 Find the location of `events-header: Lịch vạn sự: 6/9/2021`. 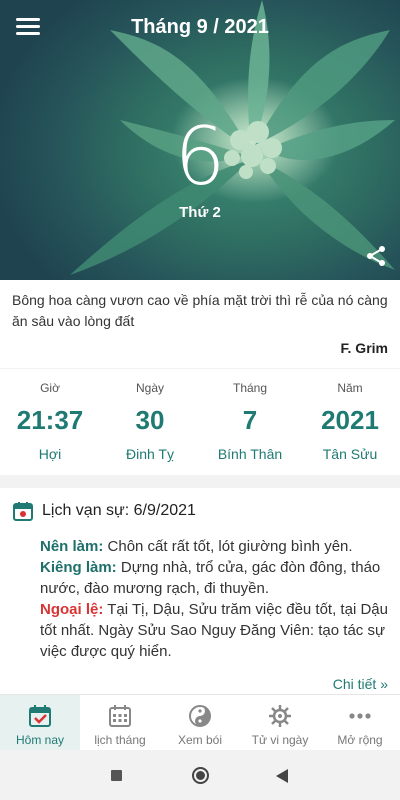

events-header: Lịch vạn sự: 6/9/2021 is located at coordinates (200, 511).